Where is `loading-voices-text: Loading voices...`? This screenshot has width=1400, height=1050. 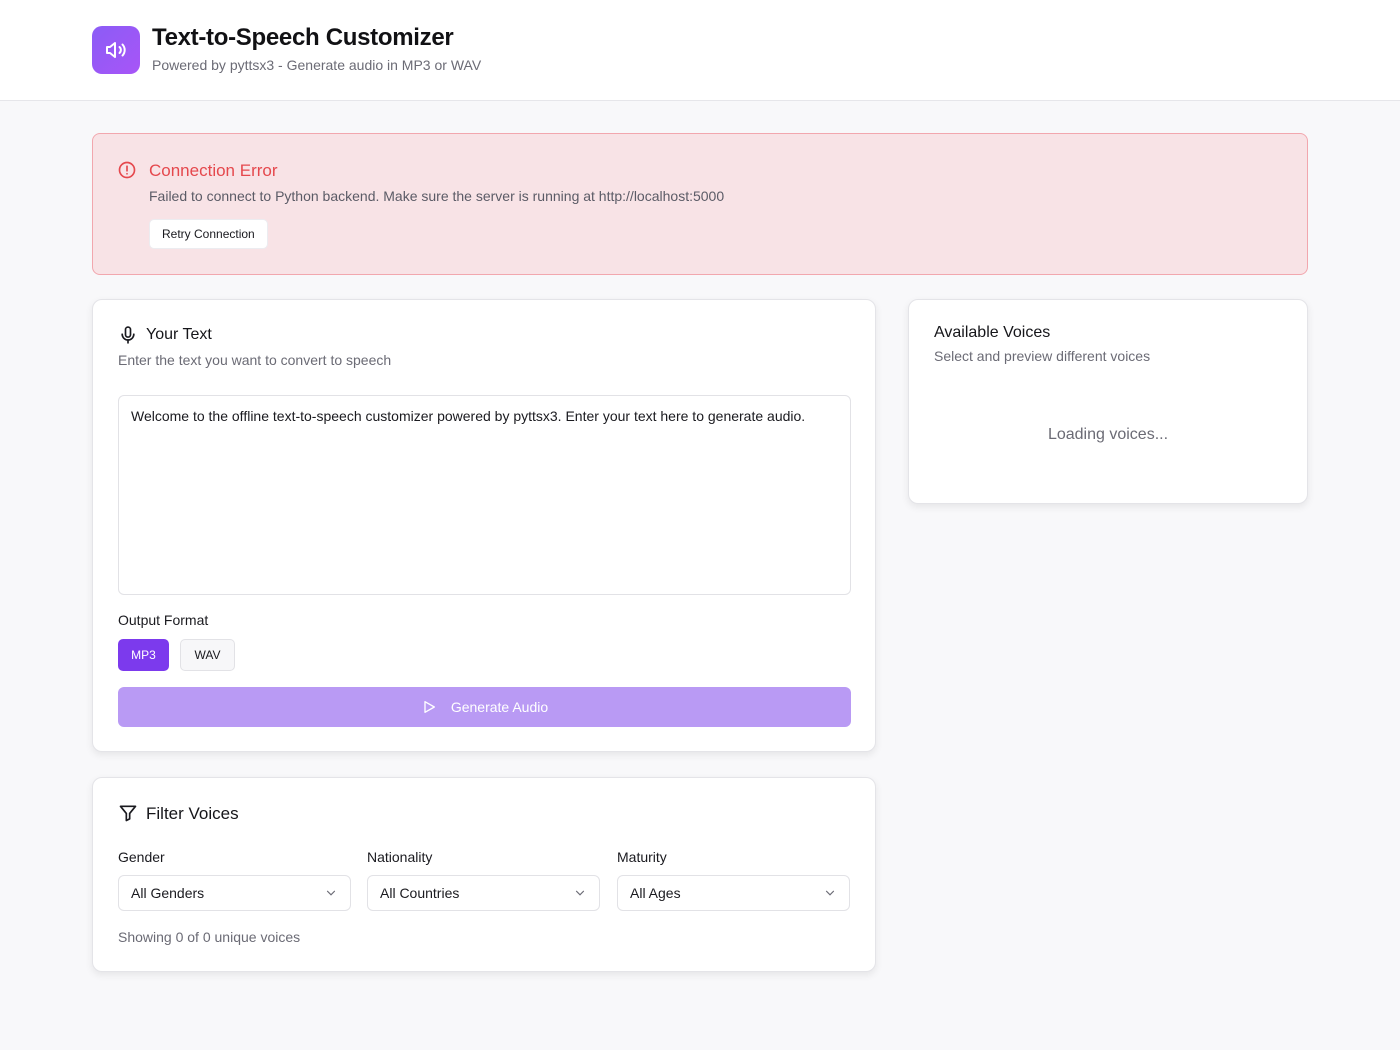
loading-voices-text: Loading voices... is located at coordinates (1108, 434).